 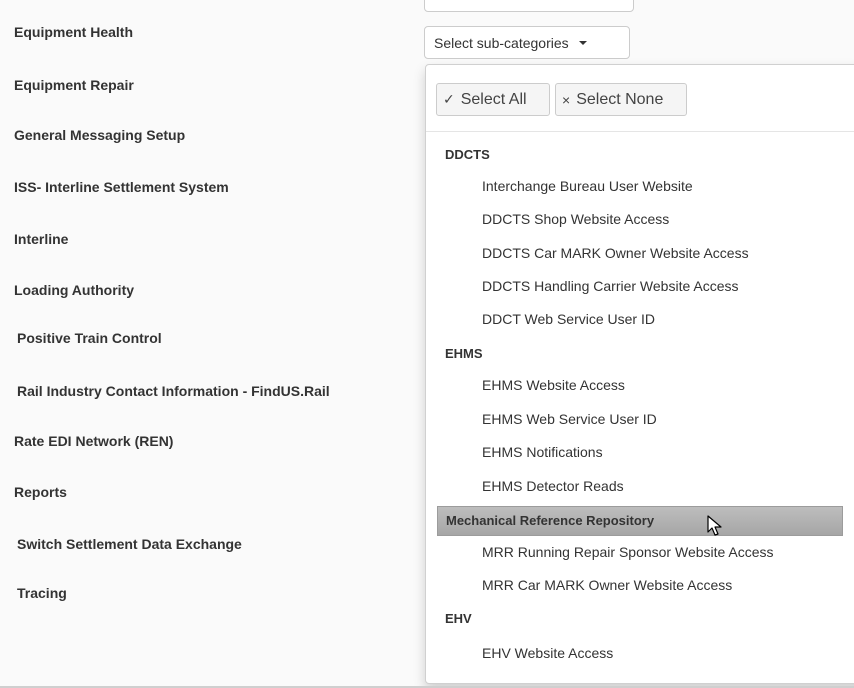 What do you see at coordinates (587, 186) in the screenshot?
I see `option-item: Interchange Bureau User Website` at bounding box center [587, 186].